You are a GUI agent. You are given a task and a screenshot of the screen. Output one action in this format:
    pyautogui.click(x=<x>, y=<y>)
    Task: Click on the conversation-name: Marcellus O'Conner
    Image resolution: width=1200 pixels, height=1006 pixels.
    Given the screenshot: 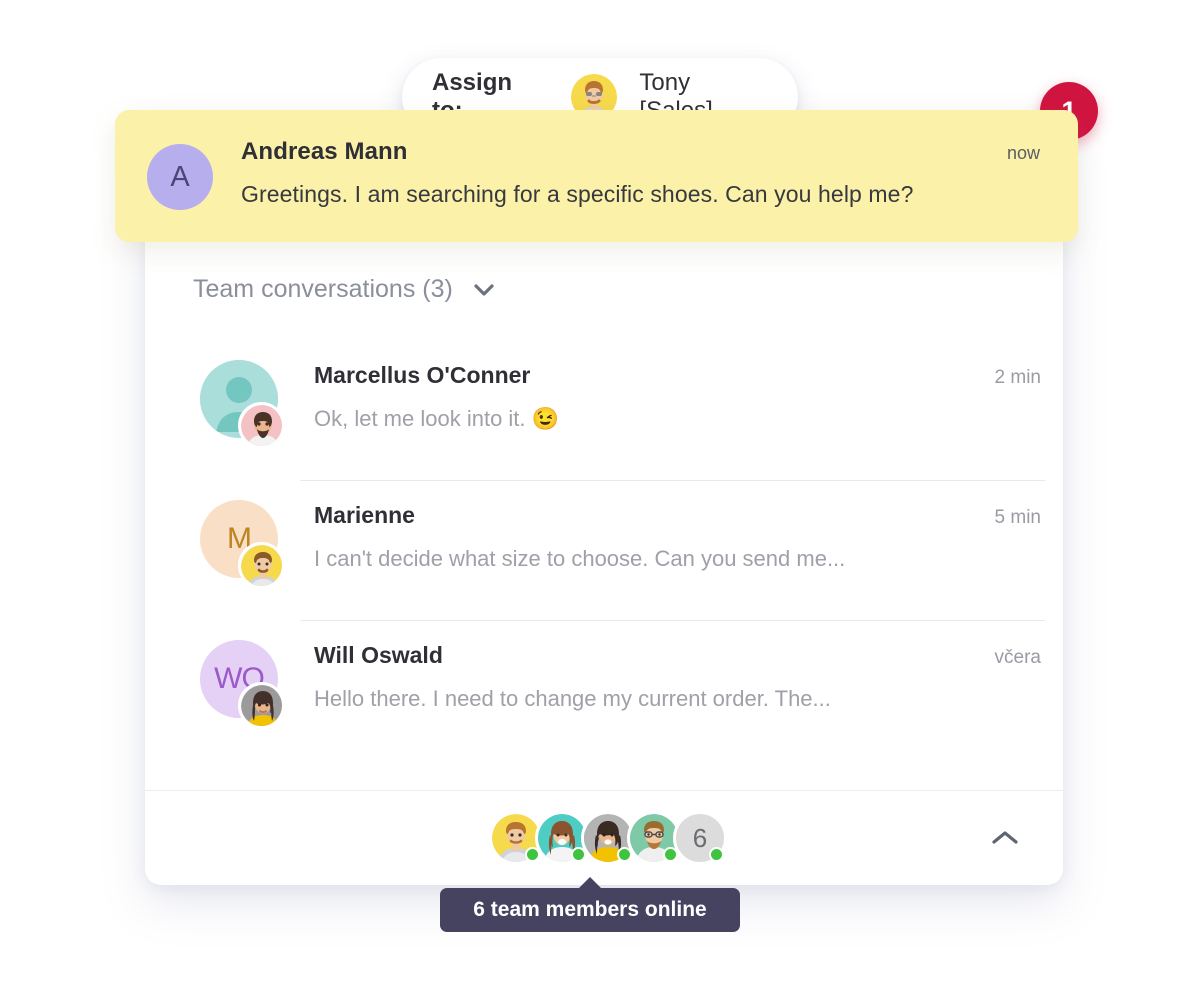 What is the action you would take?
    pyautogui.click(x=422, y=375)
    